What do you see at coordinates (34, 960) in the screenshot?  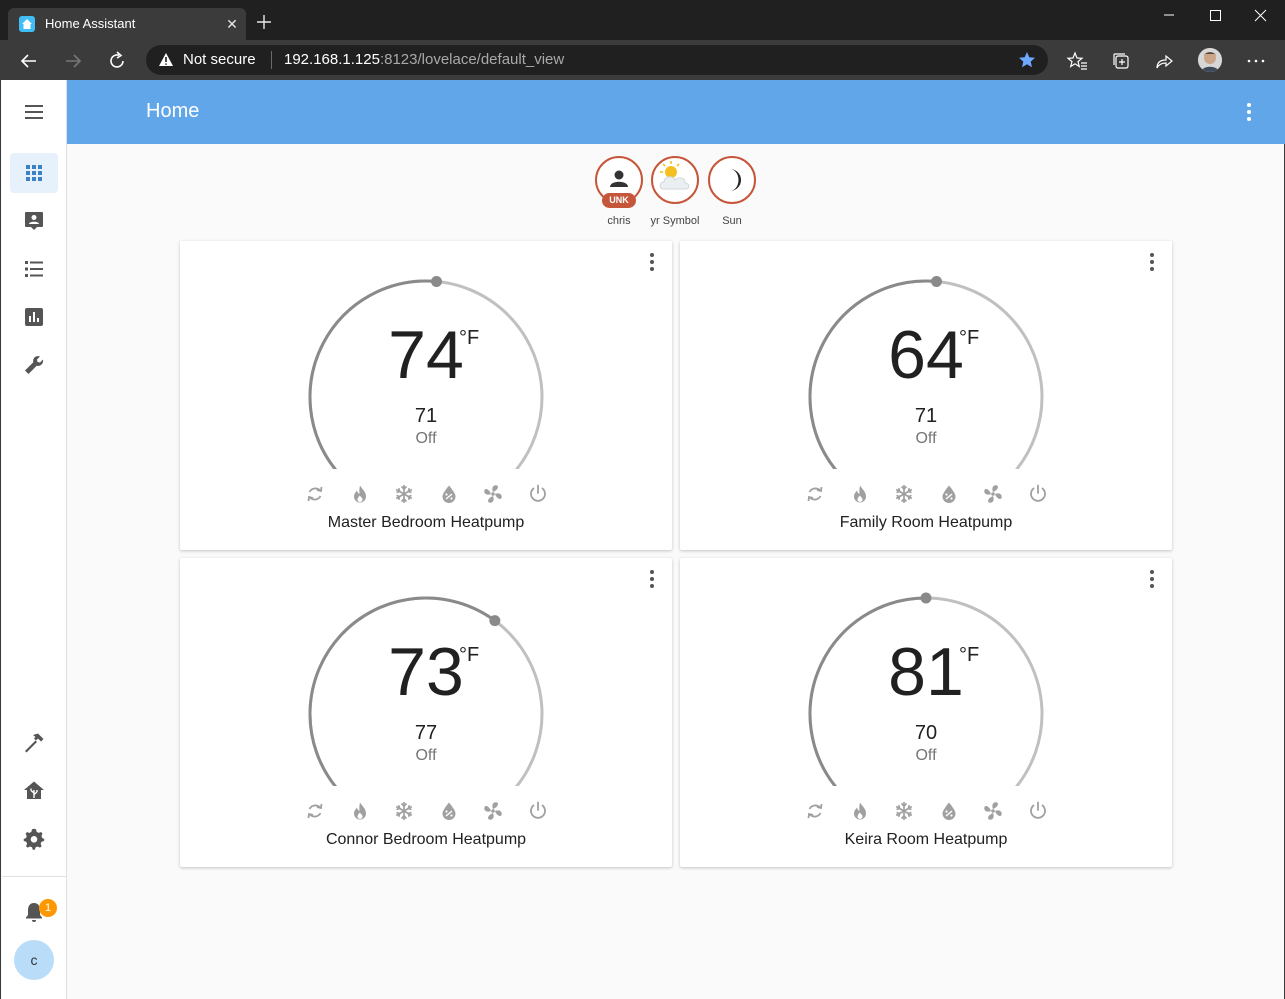 I see `user-avatar: c` at bounding box center [34, 960].